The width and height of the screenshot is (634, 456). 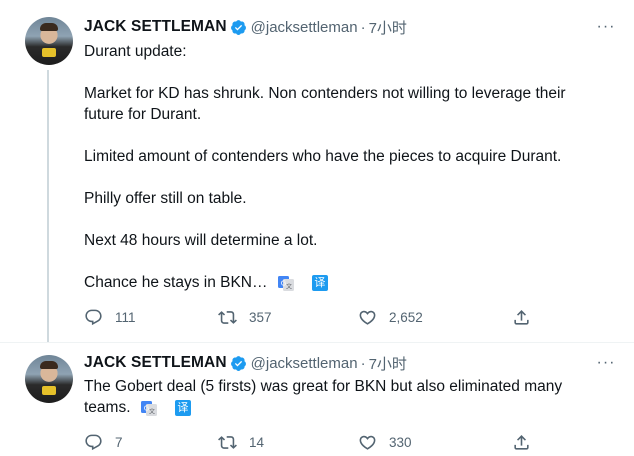 I want to click on tweet-actions: 7 14 330, so click(x=309, y=442).